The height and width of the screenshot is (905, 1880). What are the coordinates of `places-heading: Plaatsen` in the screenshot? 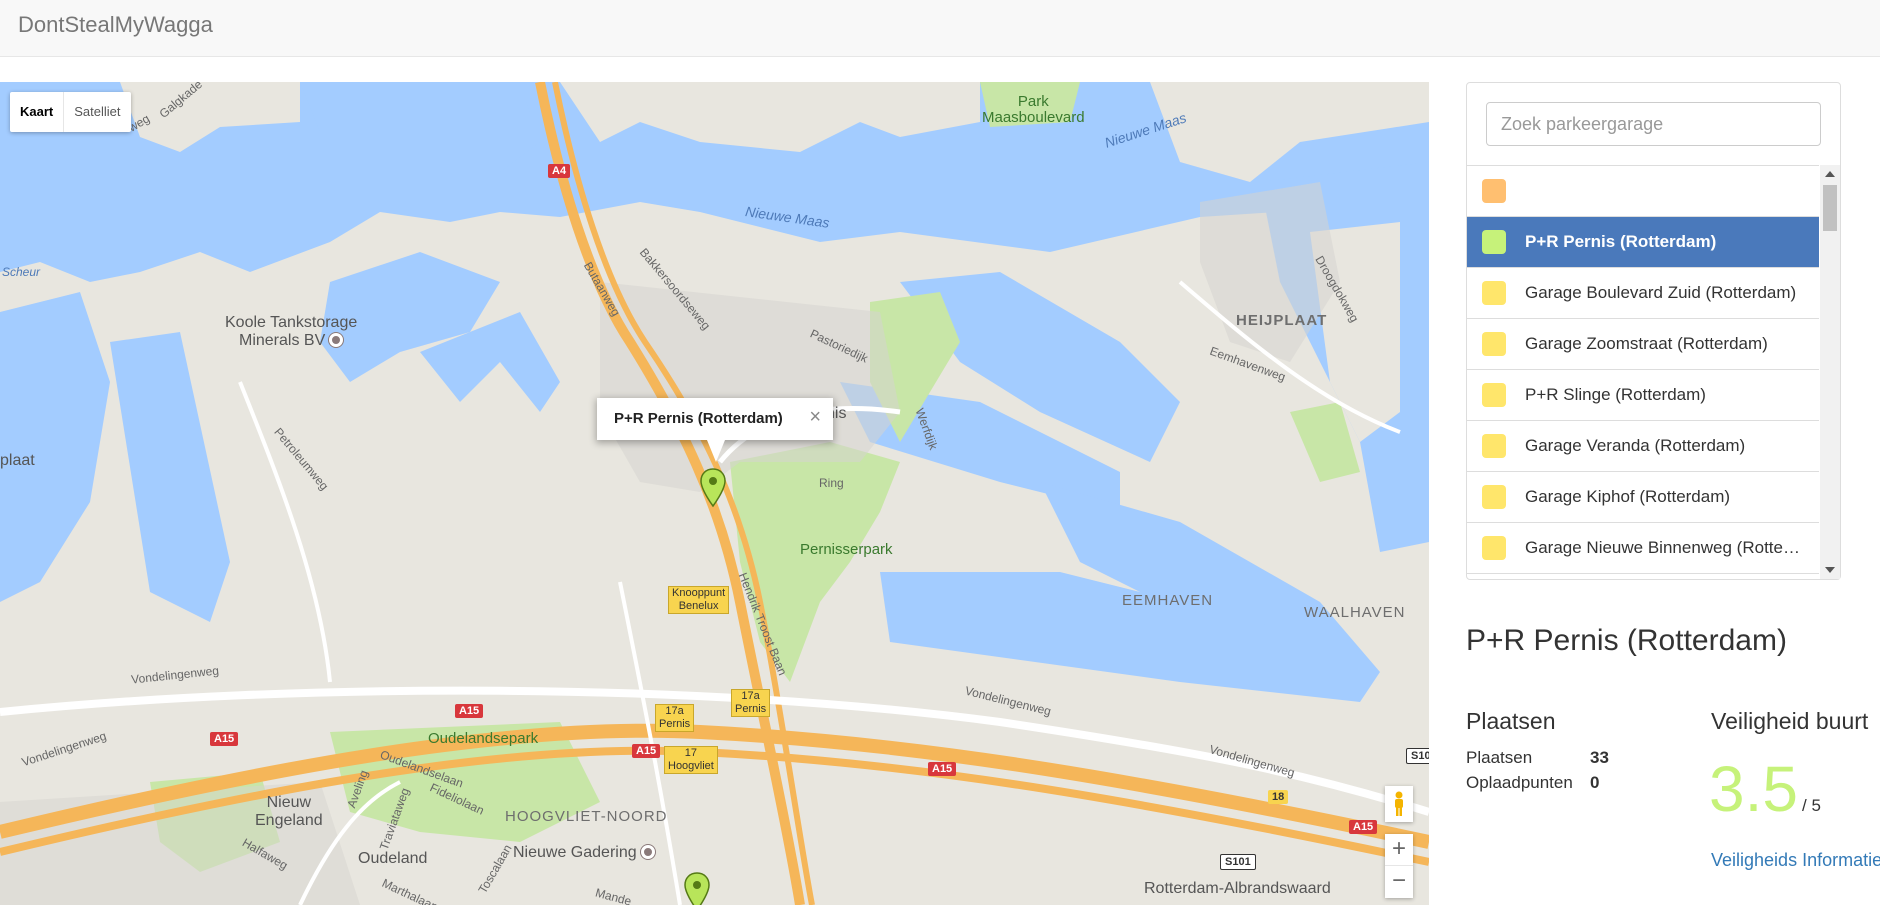 It's located at (1511, 721).